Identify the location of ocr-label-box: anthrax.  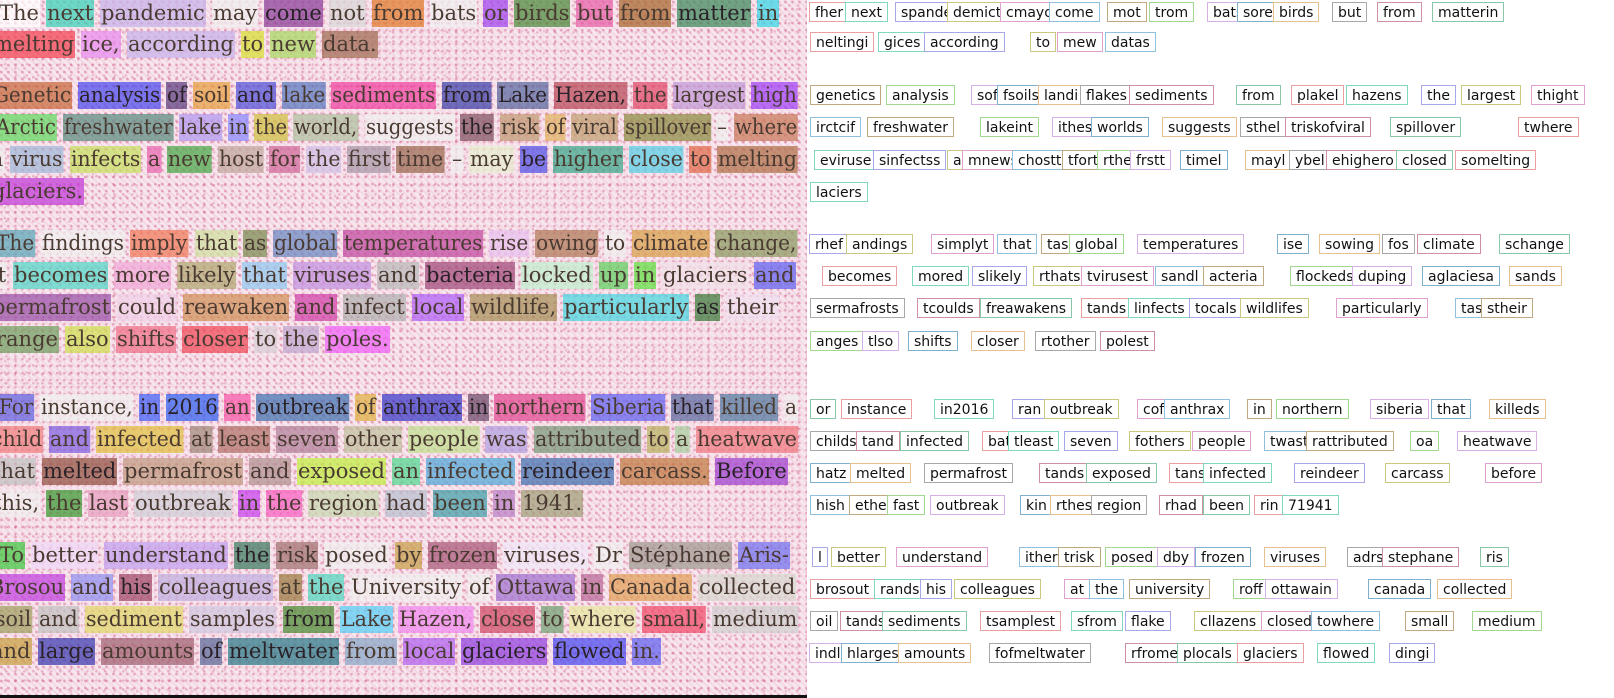
(1197, 409).